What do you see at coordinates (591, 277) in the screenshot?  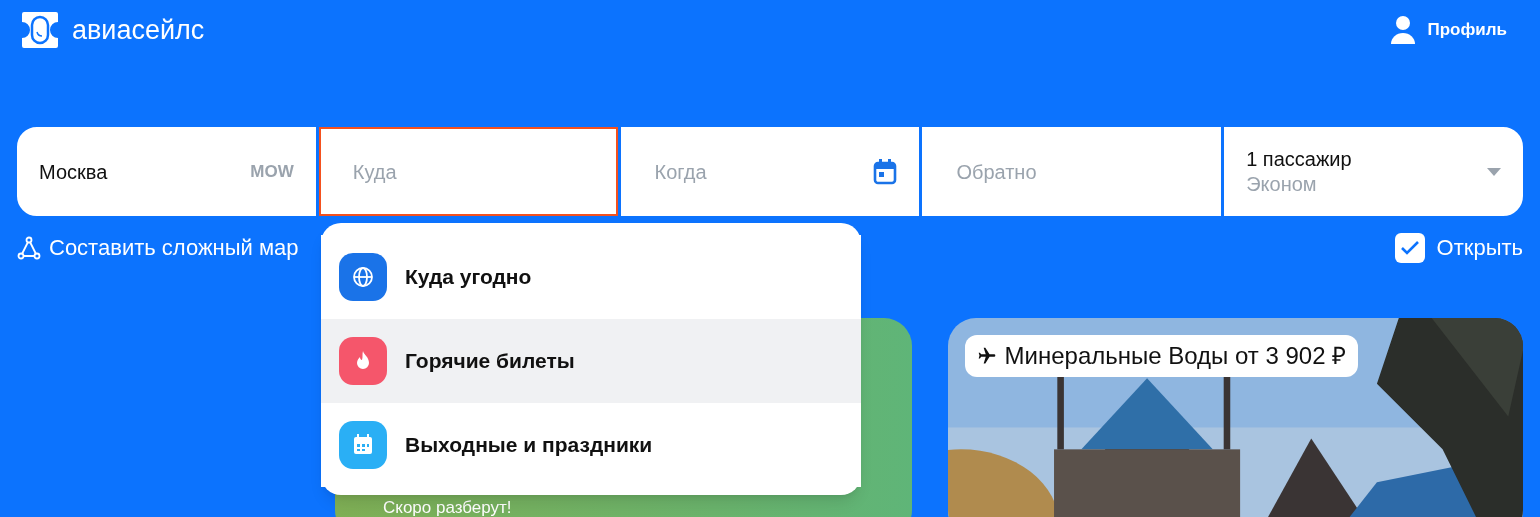 I see `suggestion-item: Куда угодно` at bounding box center [591, 277].